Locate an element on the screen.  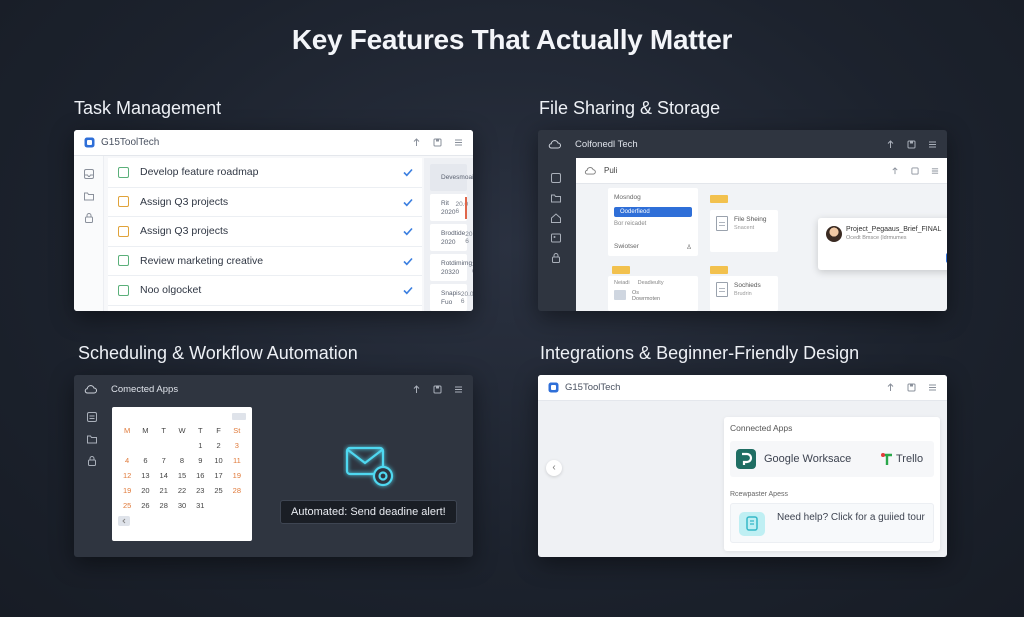
activity-item: Rit 2020 20.0 6 is located at coordinates (449, 207).